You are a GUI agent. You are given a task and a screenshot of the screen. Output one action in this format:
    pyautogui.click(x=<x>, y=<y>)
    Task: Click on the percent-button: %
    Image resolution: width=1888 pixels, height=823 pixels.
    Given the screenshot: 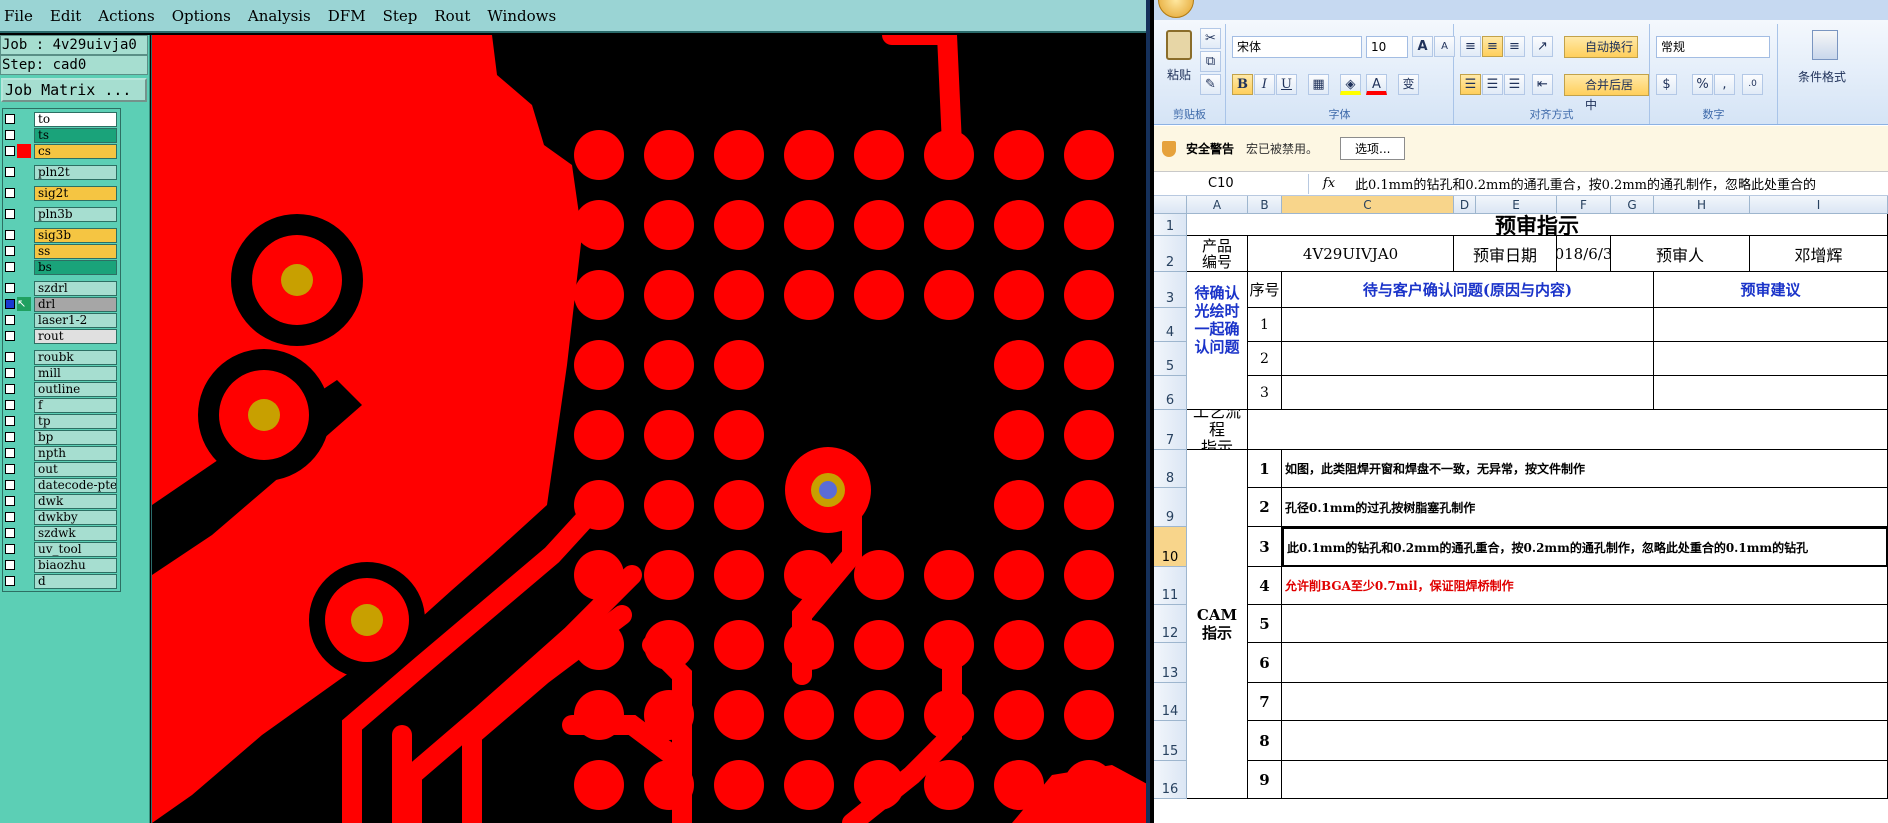 What is the action you would take?
    pyautogui.click(x=1702, y=84)
    